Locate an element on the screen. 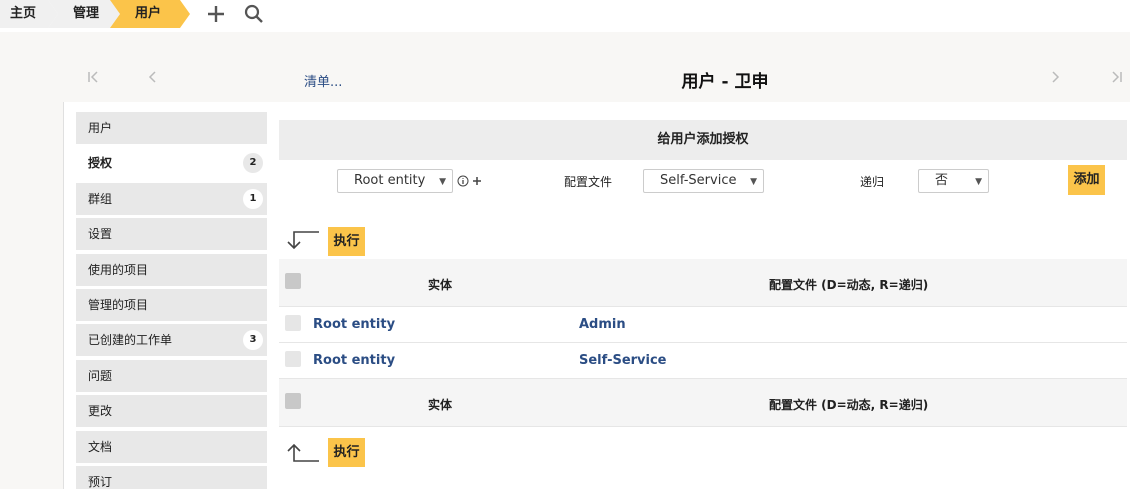  sidebar-item-label: 管理的项目 is located at coordinates (118, 304).